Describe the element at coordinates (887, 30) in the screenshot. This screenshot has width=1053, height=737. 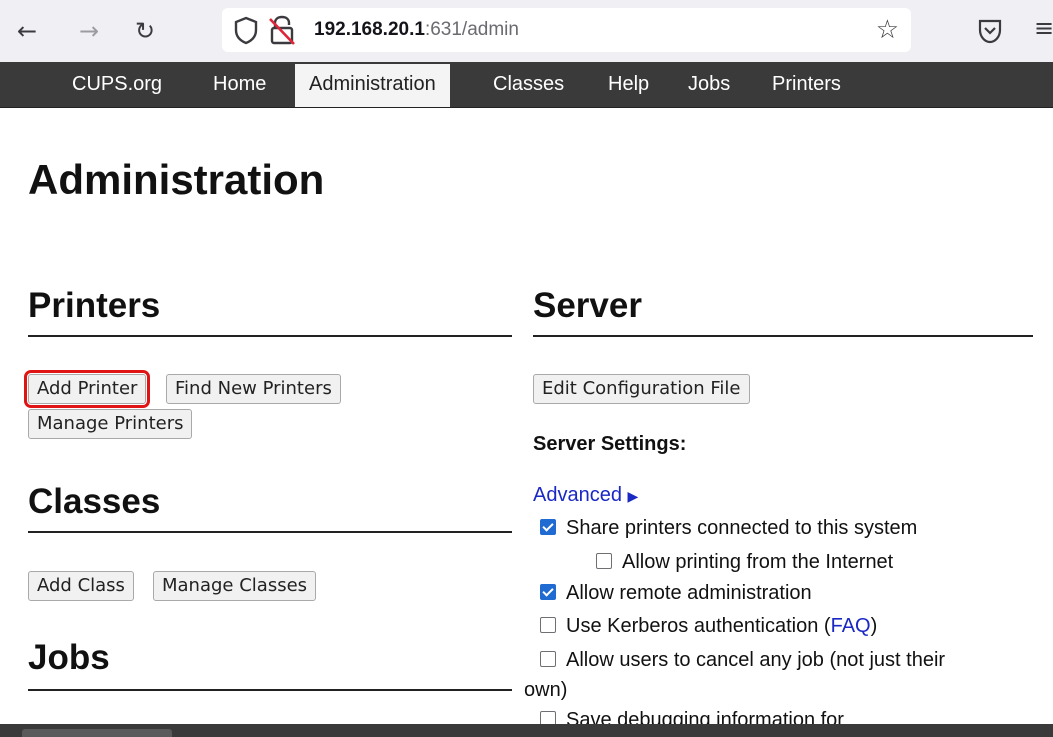
I see `star-icon: ☆` at that location.